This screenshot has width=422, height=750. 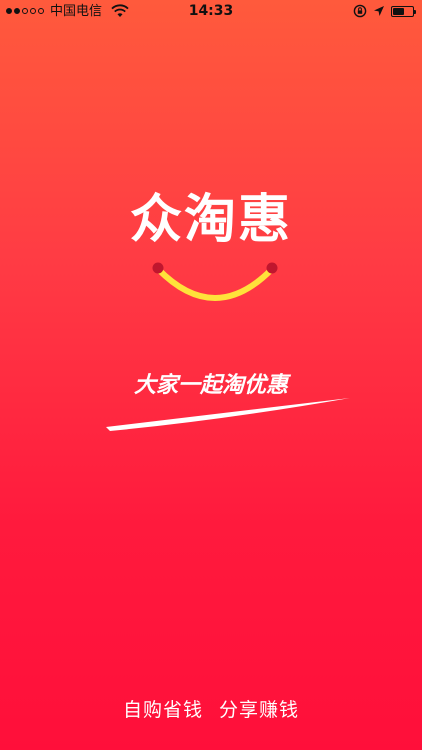 I want to click on smile-logo-icon, so click(x=215, y=281).